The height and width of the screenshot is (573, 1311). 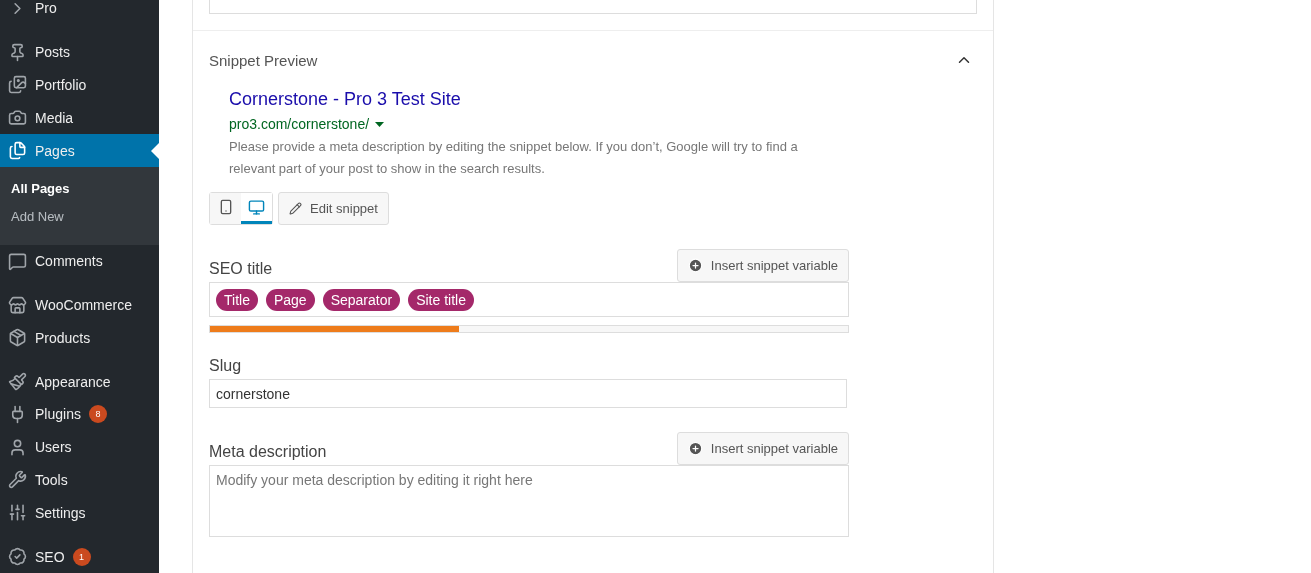 What do you see at coordinates (514, 158) in the screenshot?
I see `preview-description: Please provide a meta description by editing the snippet below. If you don’t, Google will try to find a relevant part of your post to show in the search results.` at bounding box center [514, 158].